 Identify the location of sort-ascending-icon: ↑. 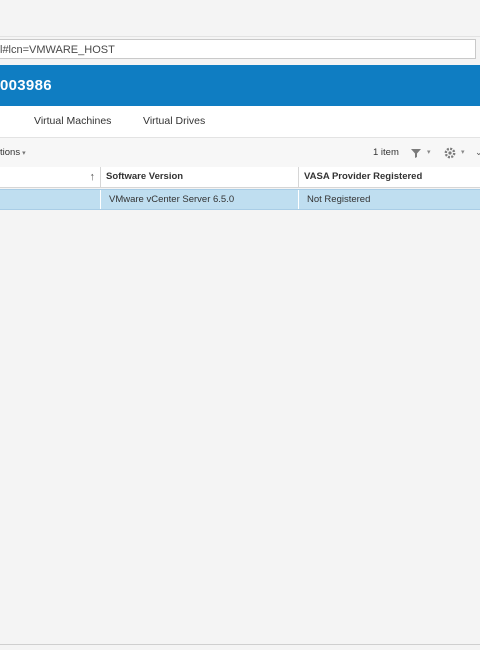
(93, 177).